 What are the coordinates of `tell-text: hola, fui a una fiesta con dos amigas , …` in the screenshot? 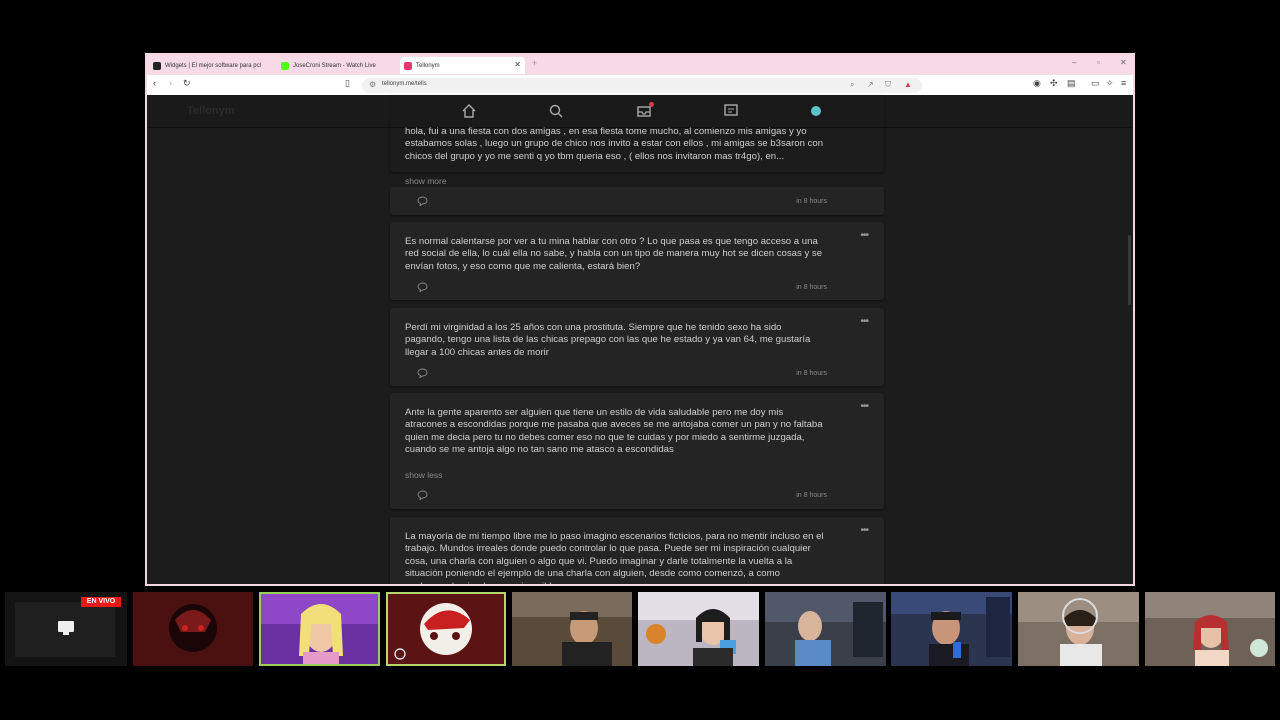 It's located at (614, 144).